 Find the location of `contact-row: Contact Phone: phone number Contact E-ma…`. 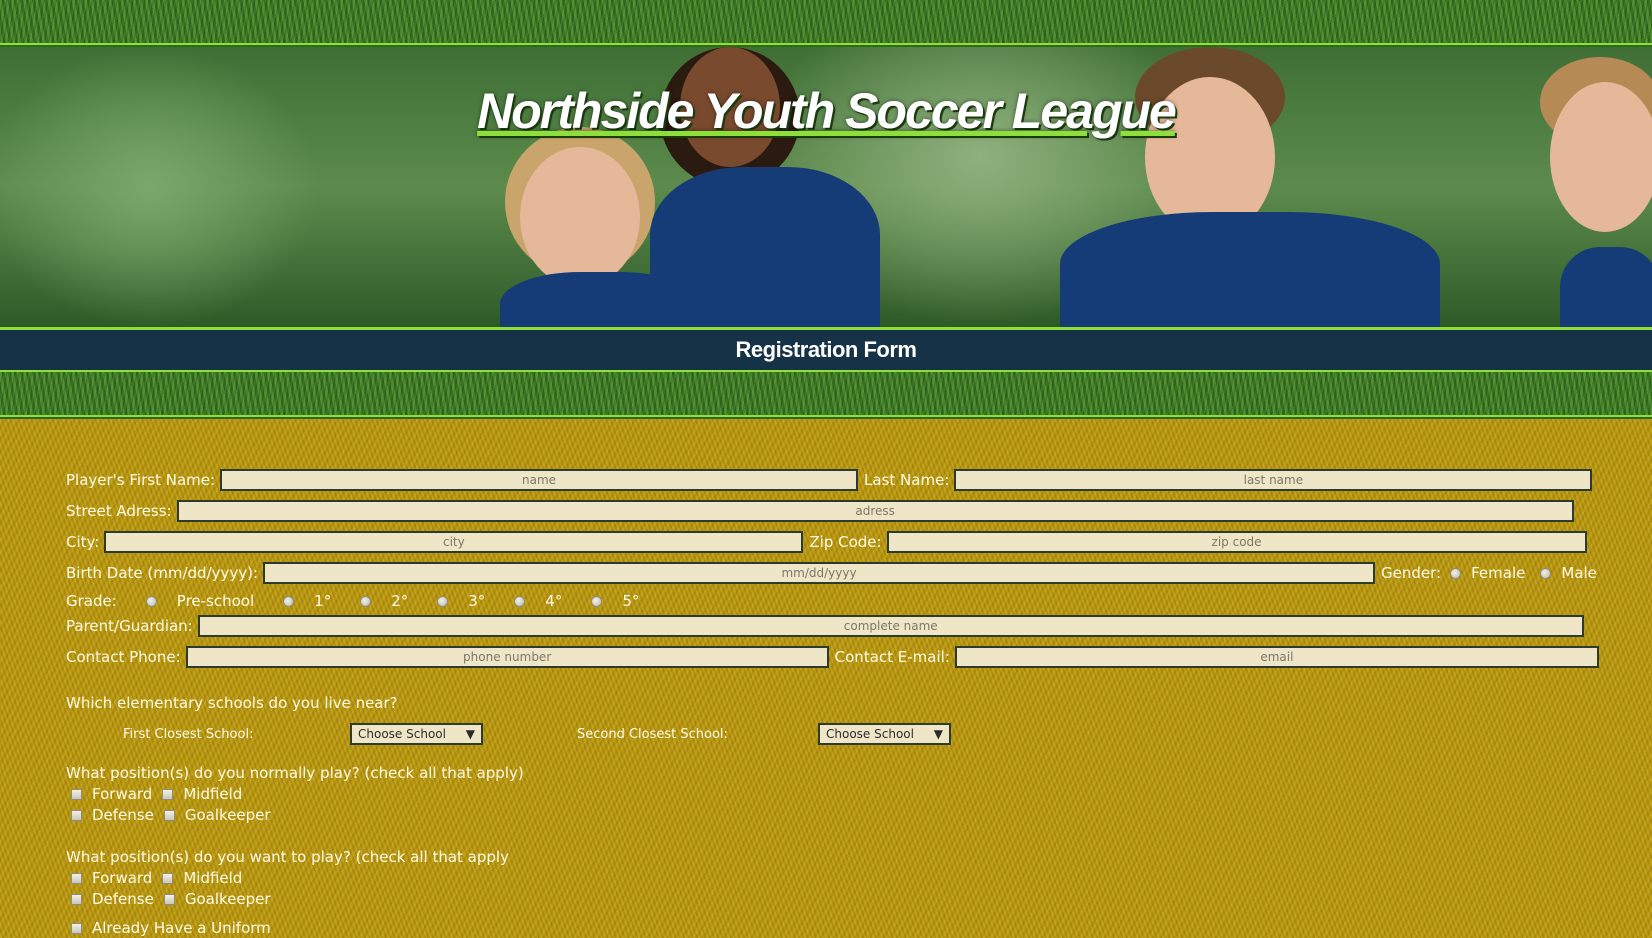

contact-row: Contact Phone: phone number Contact E-ma… is located at coordinates (835, 657).